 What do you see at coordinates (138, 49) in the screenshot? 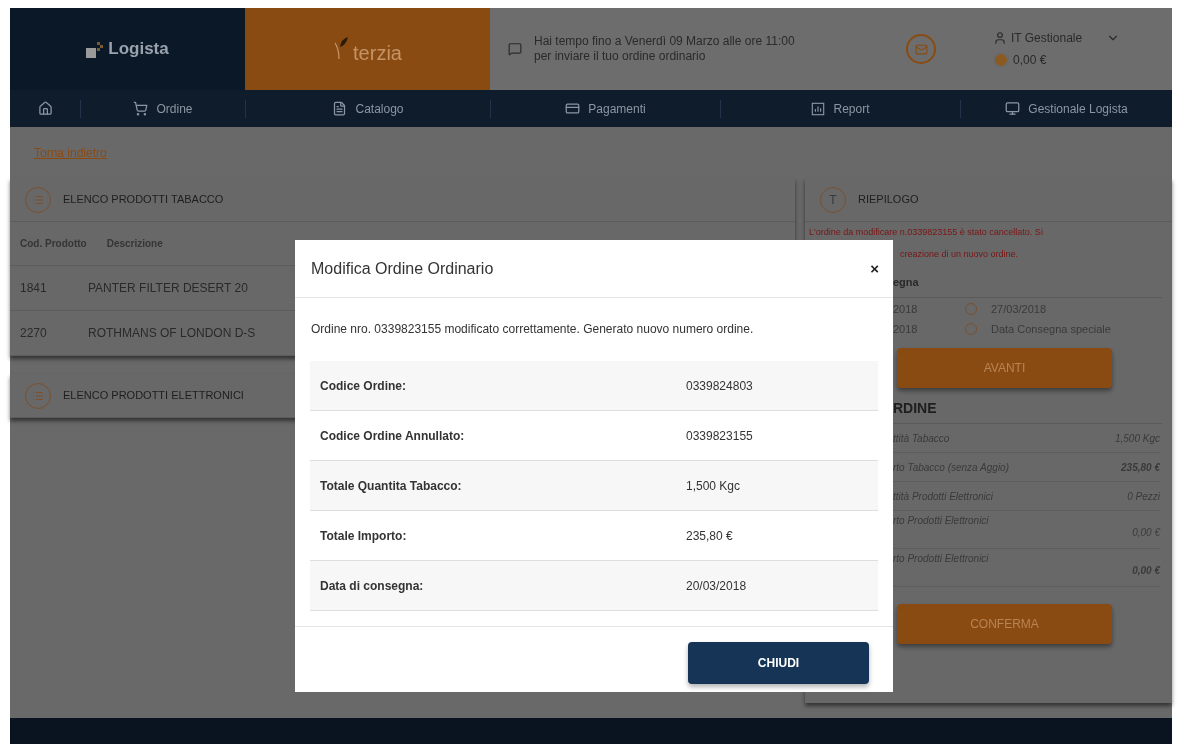
I see `logo-text: Logista` at bounding box center [138, 49].